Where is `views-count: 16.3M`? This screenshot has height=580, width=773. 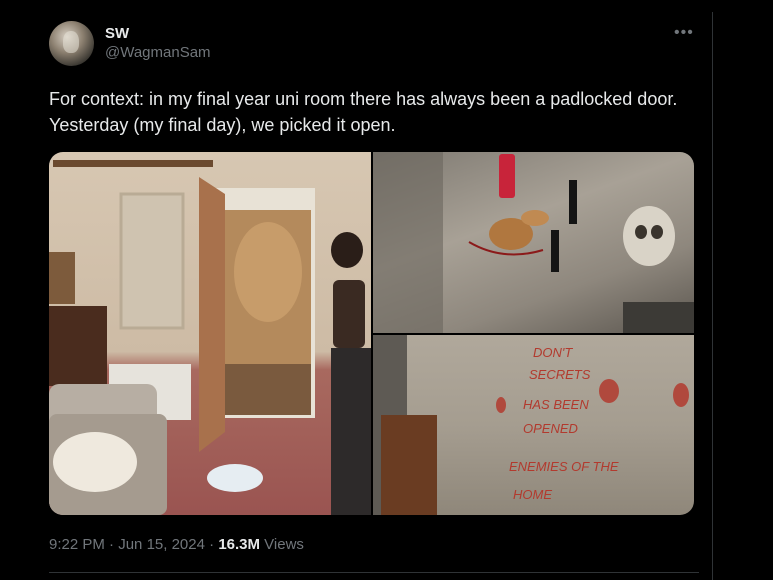
views-count: 16.3M is located at coordinates (239, 544).